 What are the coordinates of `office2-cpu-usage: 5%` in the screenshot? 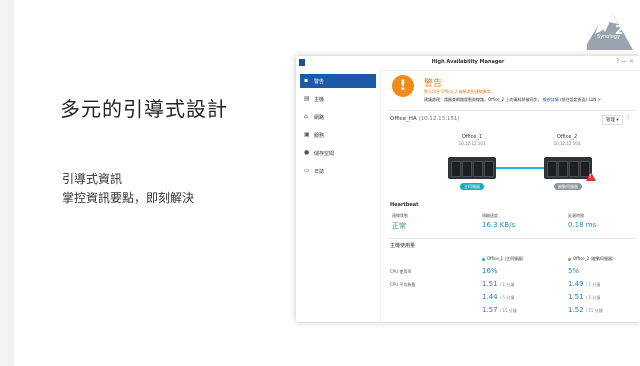 It's located at (574, 271).